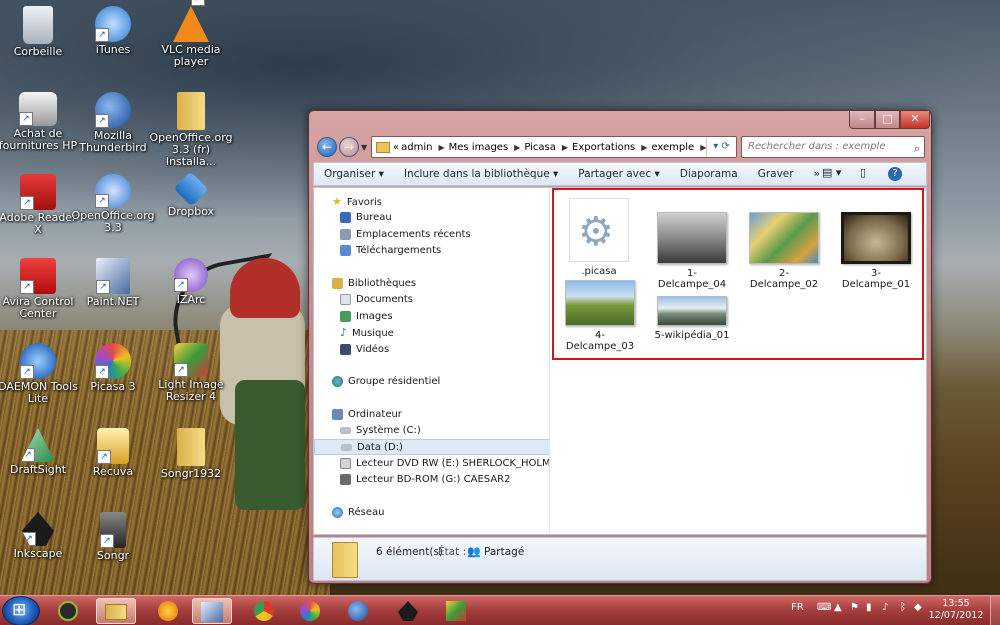  I want to click on taskbar-explorer, so click(116, 611).